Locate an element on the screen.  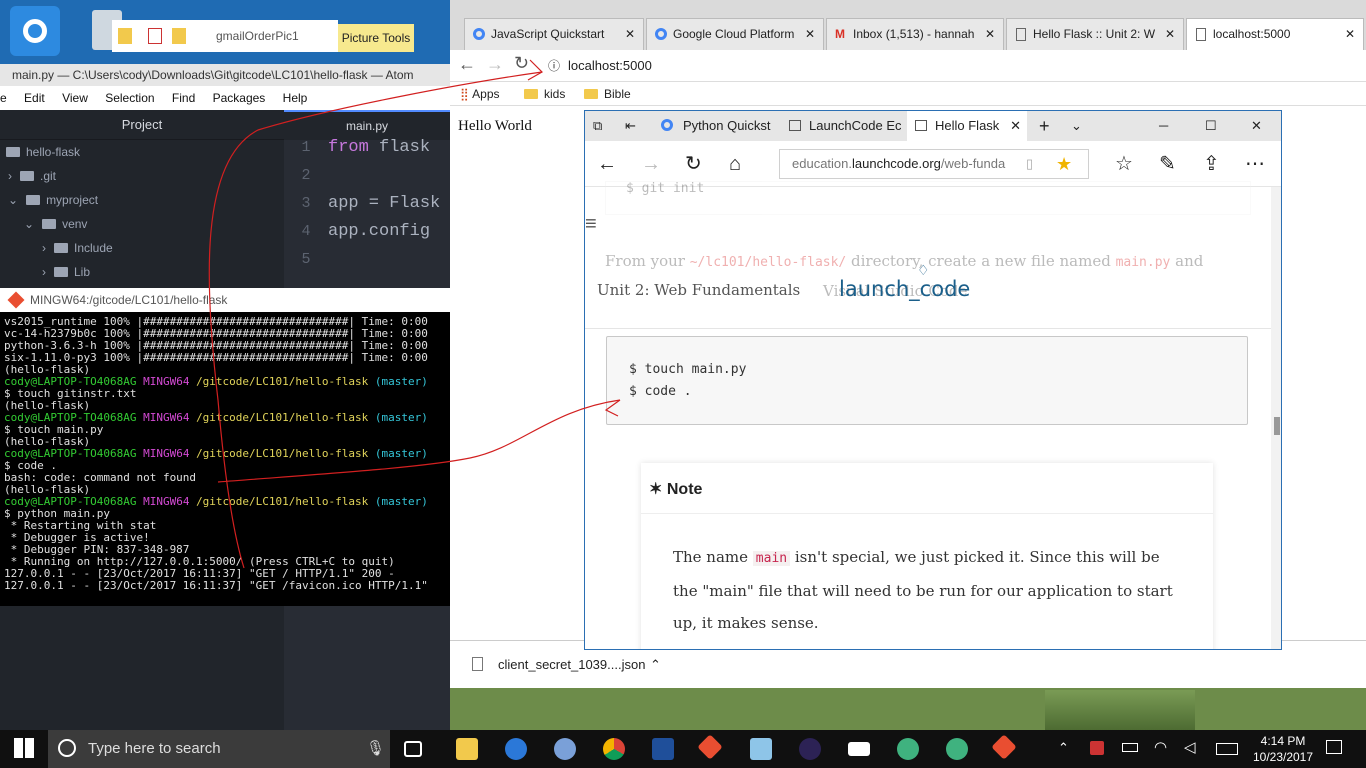
tree-item-venv: ⌄ venv is located at coordinates (142, 224).